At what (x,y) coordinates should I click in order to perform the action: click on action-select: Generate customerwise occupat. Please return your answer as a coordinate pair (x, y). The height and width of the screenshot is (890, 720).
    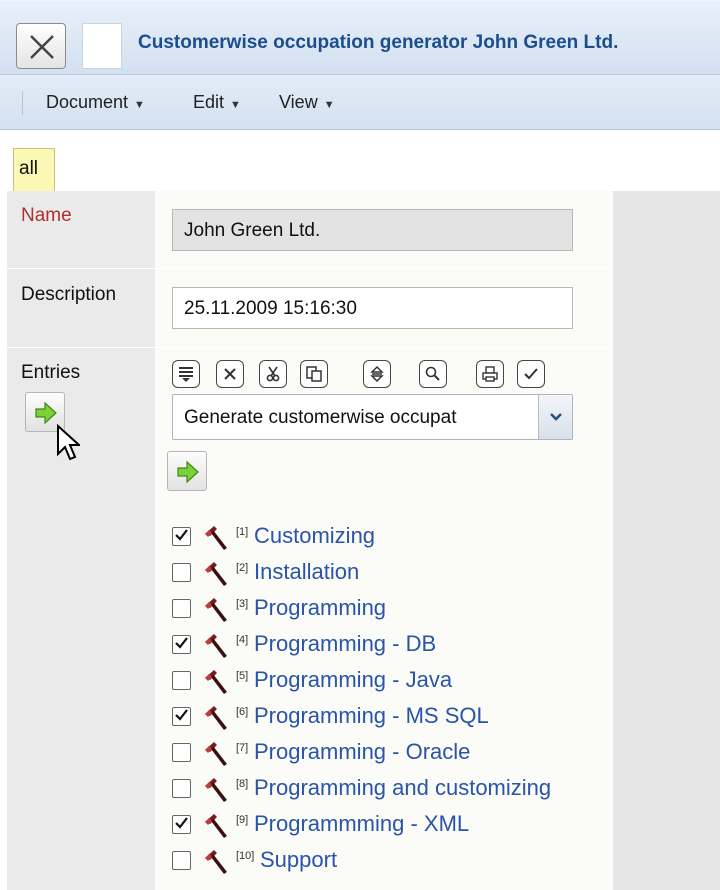
    Looking at the image, I should click on (372, 417).